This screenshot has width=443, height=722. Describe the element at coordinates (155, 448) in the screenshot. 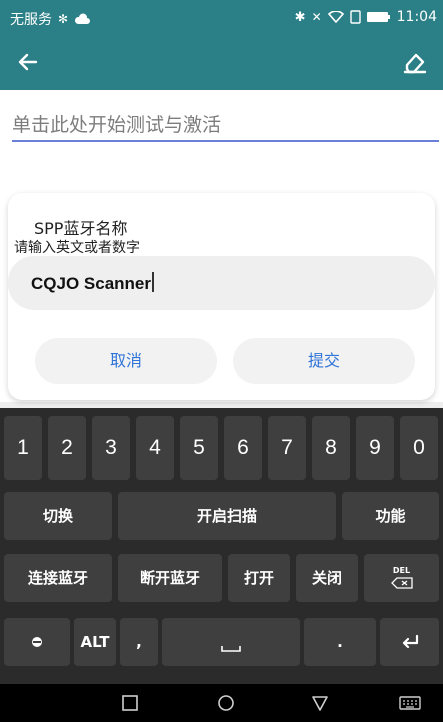

I see `key-4: 4` at that location.